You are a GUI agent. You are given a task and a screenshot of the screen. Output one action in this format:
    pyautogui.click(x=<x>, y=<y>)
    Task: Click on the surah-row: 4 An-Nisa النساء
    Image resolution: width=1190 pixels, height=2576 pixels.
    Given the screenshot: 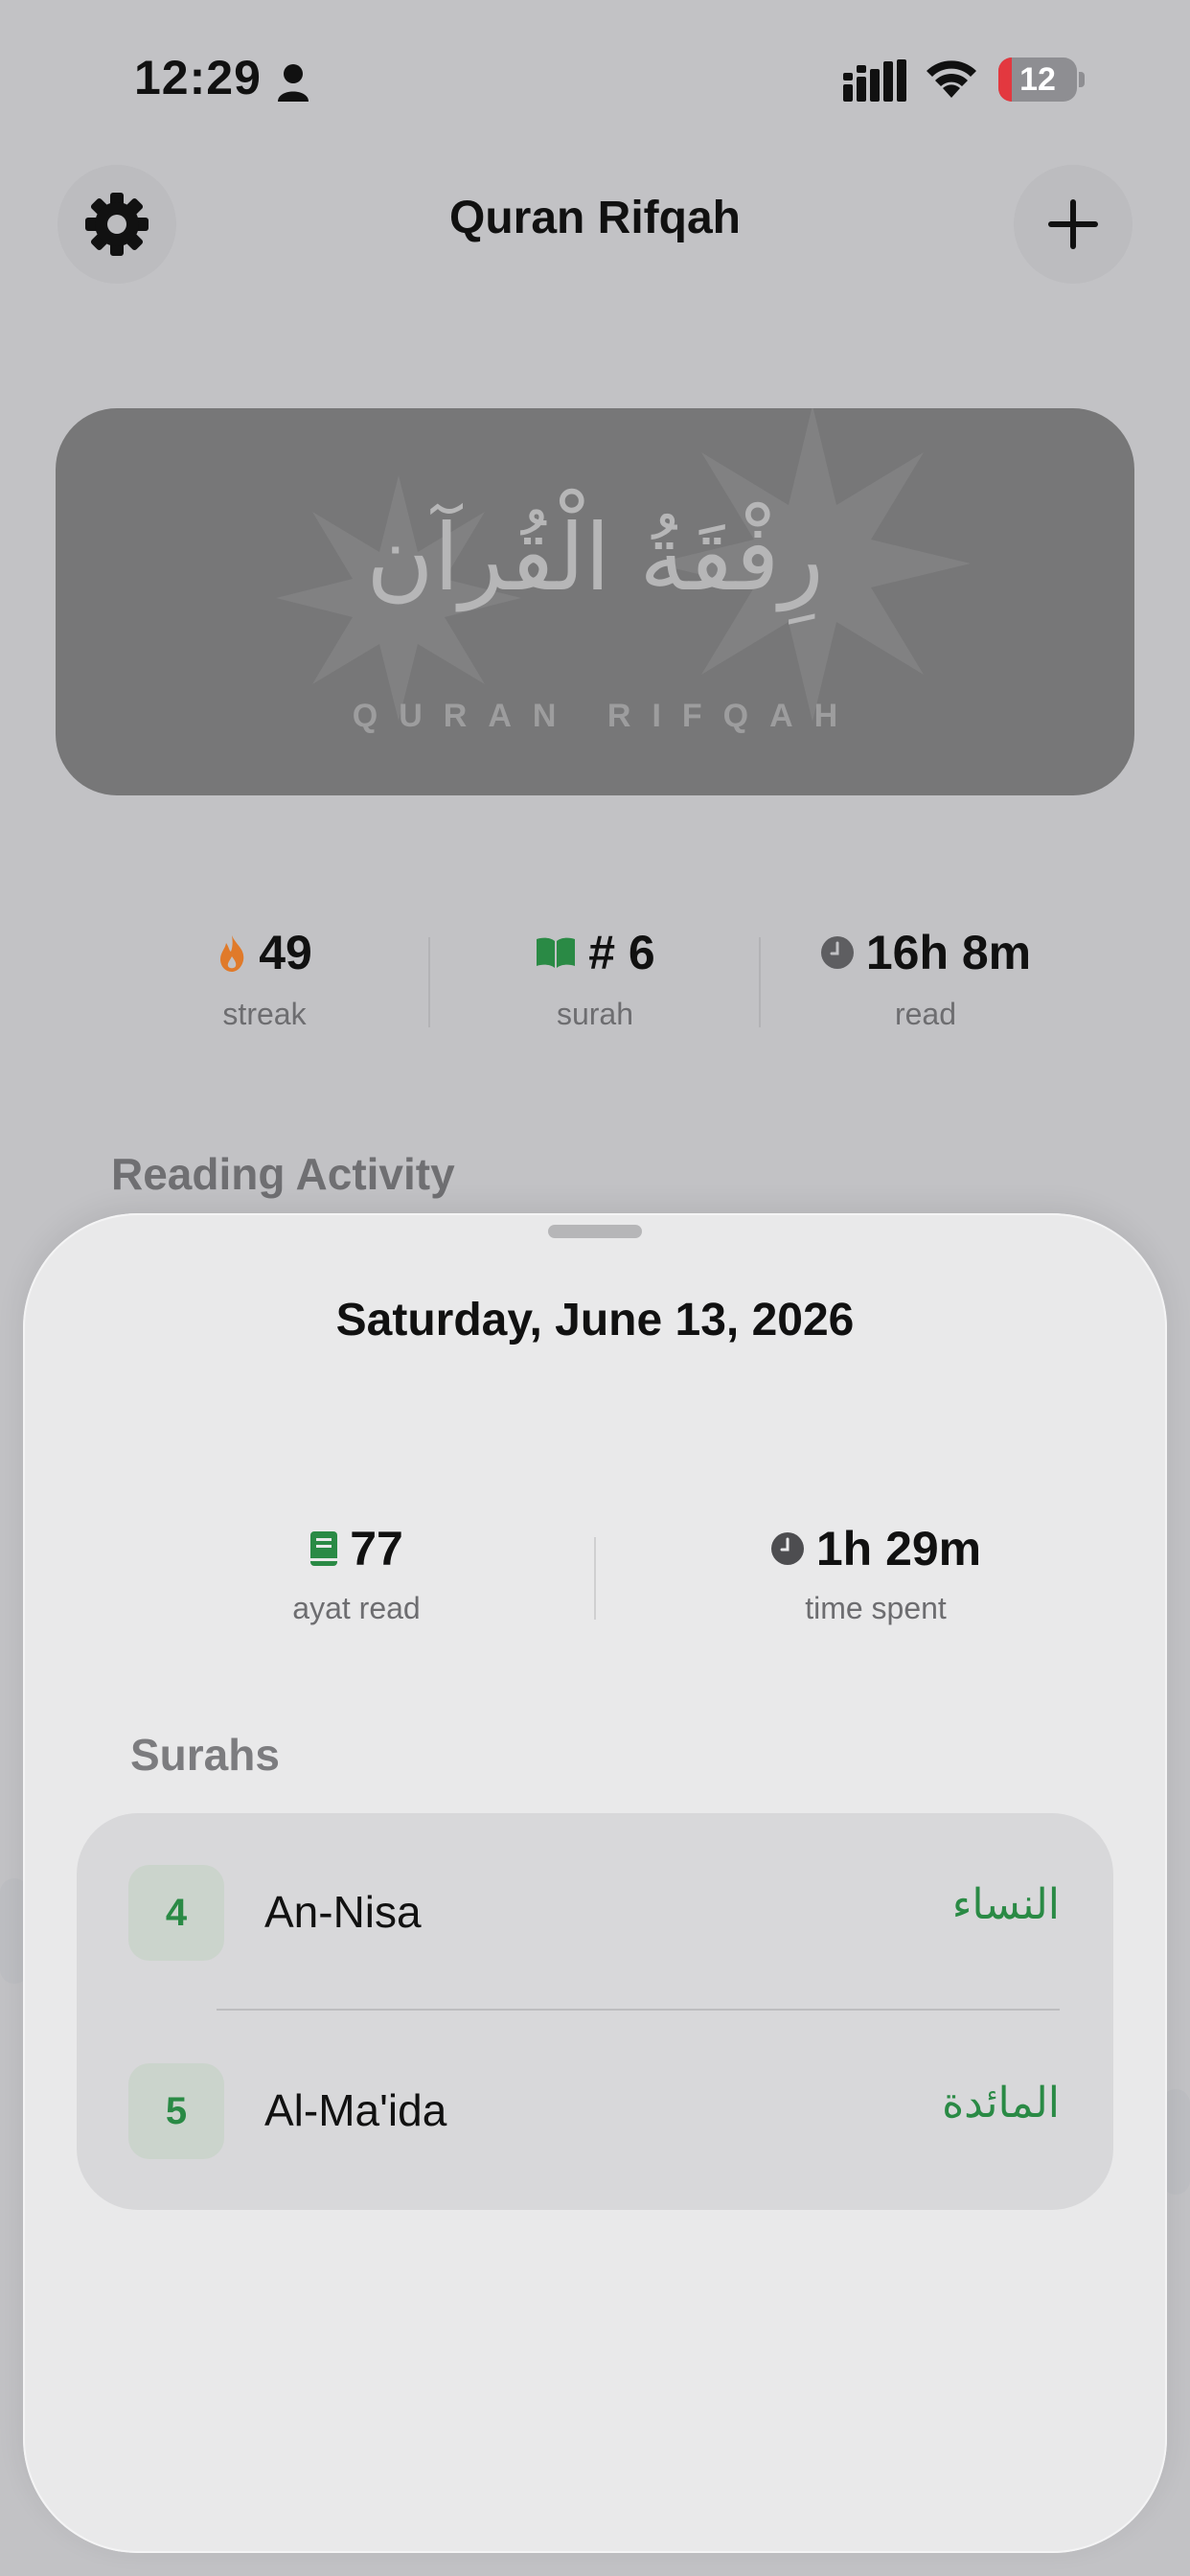 What is the action you would take?
    pyautogui.click(x=595, y=1912)
    